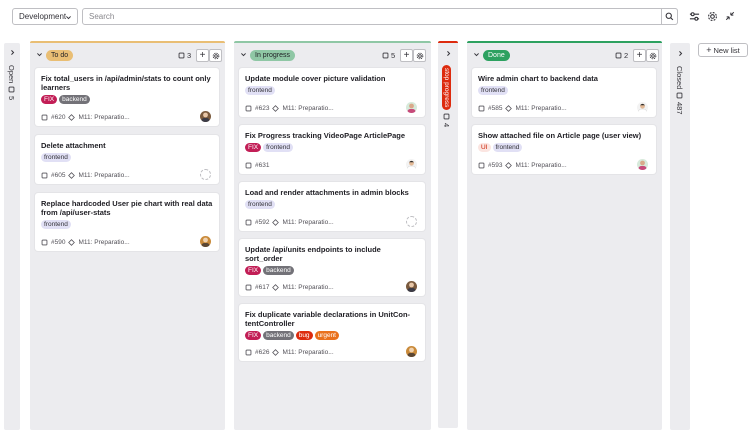 The image size is (751, 430). Describe the element at coordinates (680, 236) in the screenshot. I see `collapsed-list-closed: Closed 487` at that location.